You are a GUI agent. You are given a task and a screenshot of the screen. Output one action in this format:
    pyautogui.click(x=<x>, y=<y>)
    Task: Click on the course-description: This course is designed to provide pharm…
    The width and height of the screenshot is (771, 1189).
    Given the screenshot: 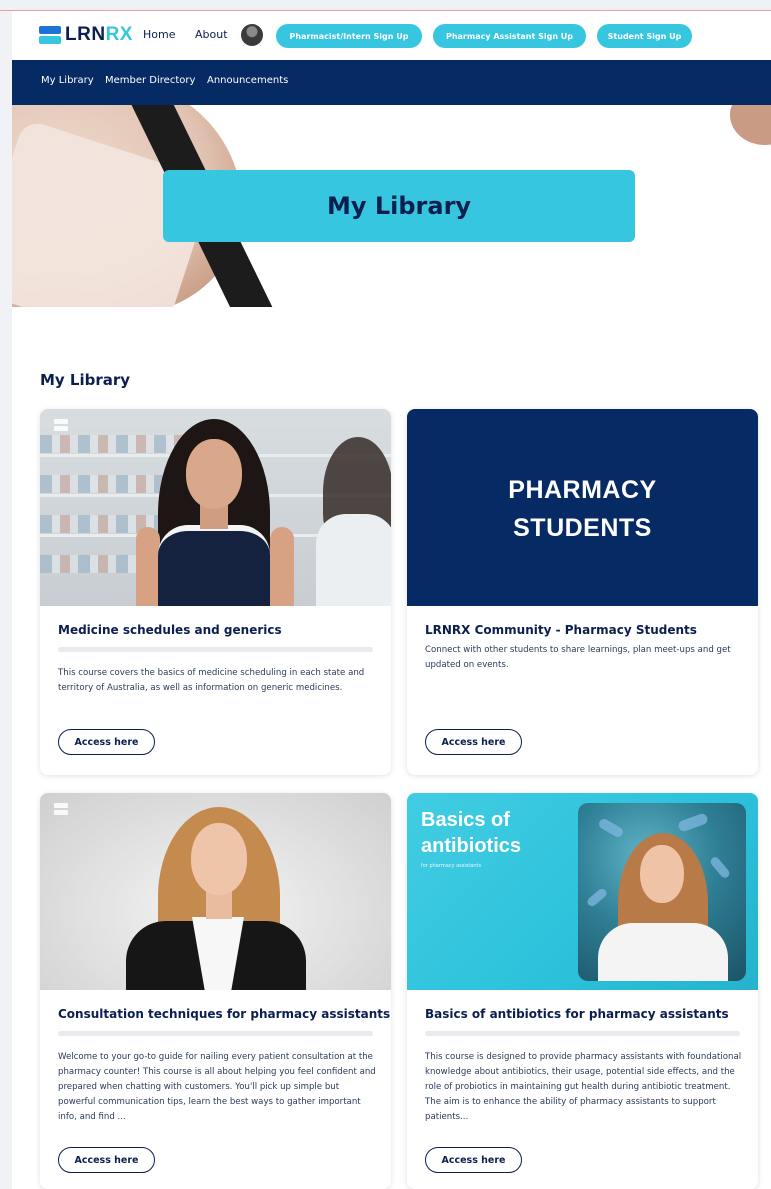 What is the action you would take?
    pyautogui.click(x=583, y=1087)
    